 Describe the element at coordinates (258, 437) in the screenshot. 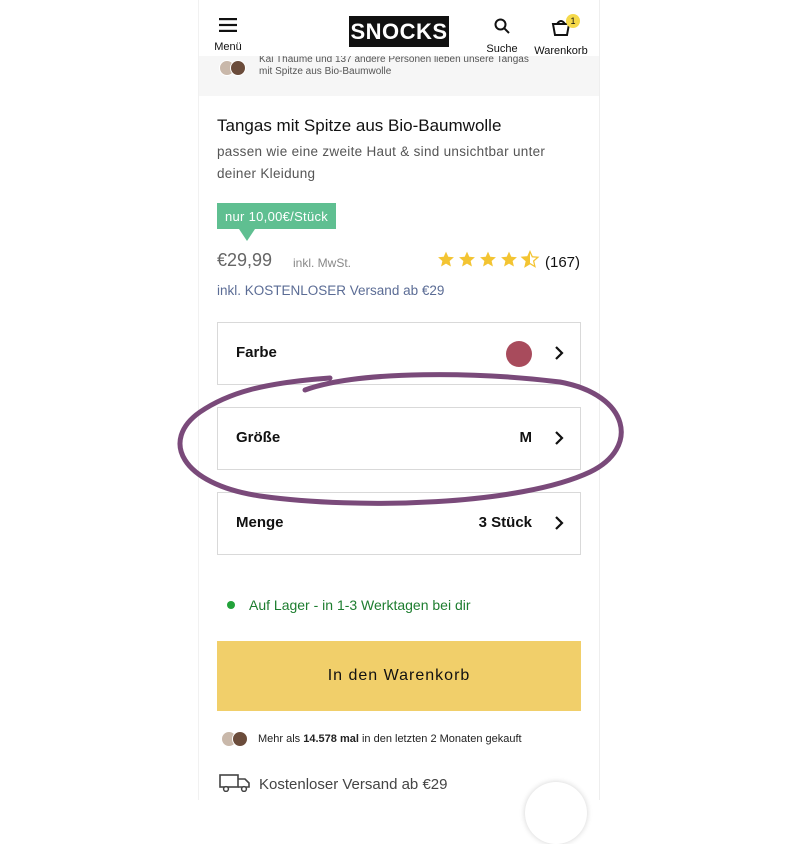

I see `size-label: Größe` at that location.